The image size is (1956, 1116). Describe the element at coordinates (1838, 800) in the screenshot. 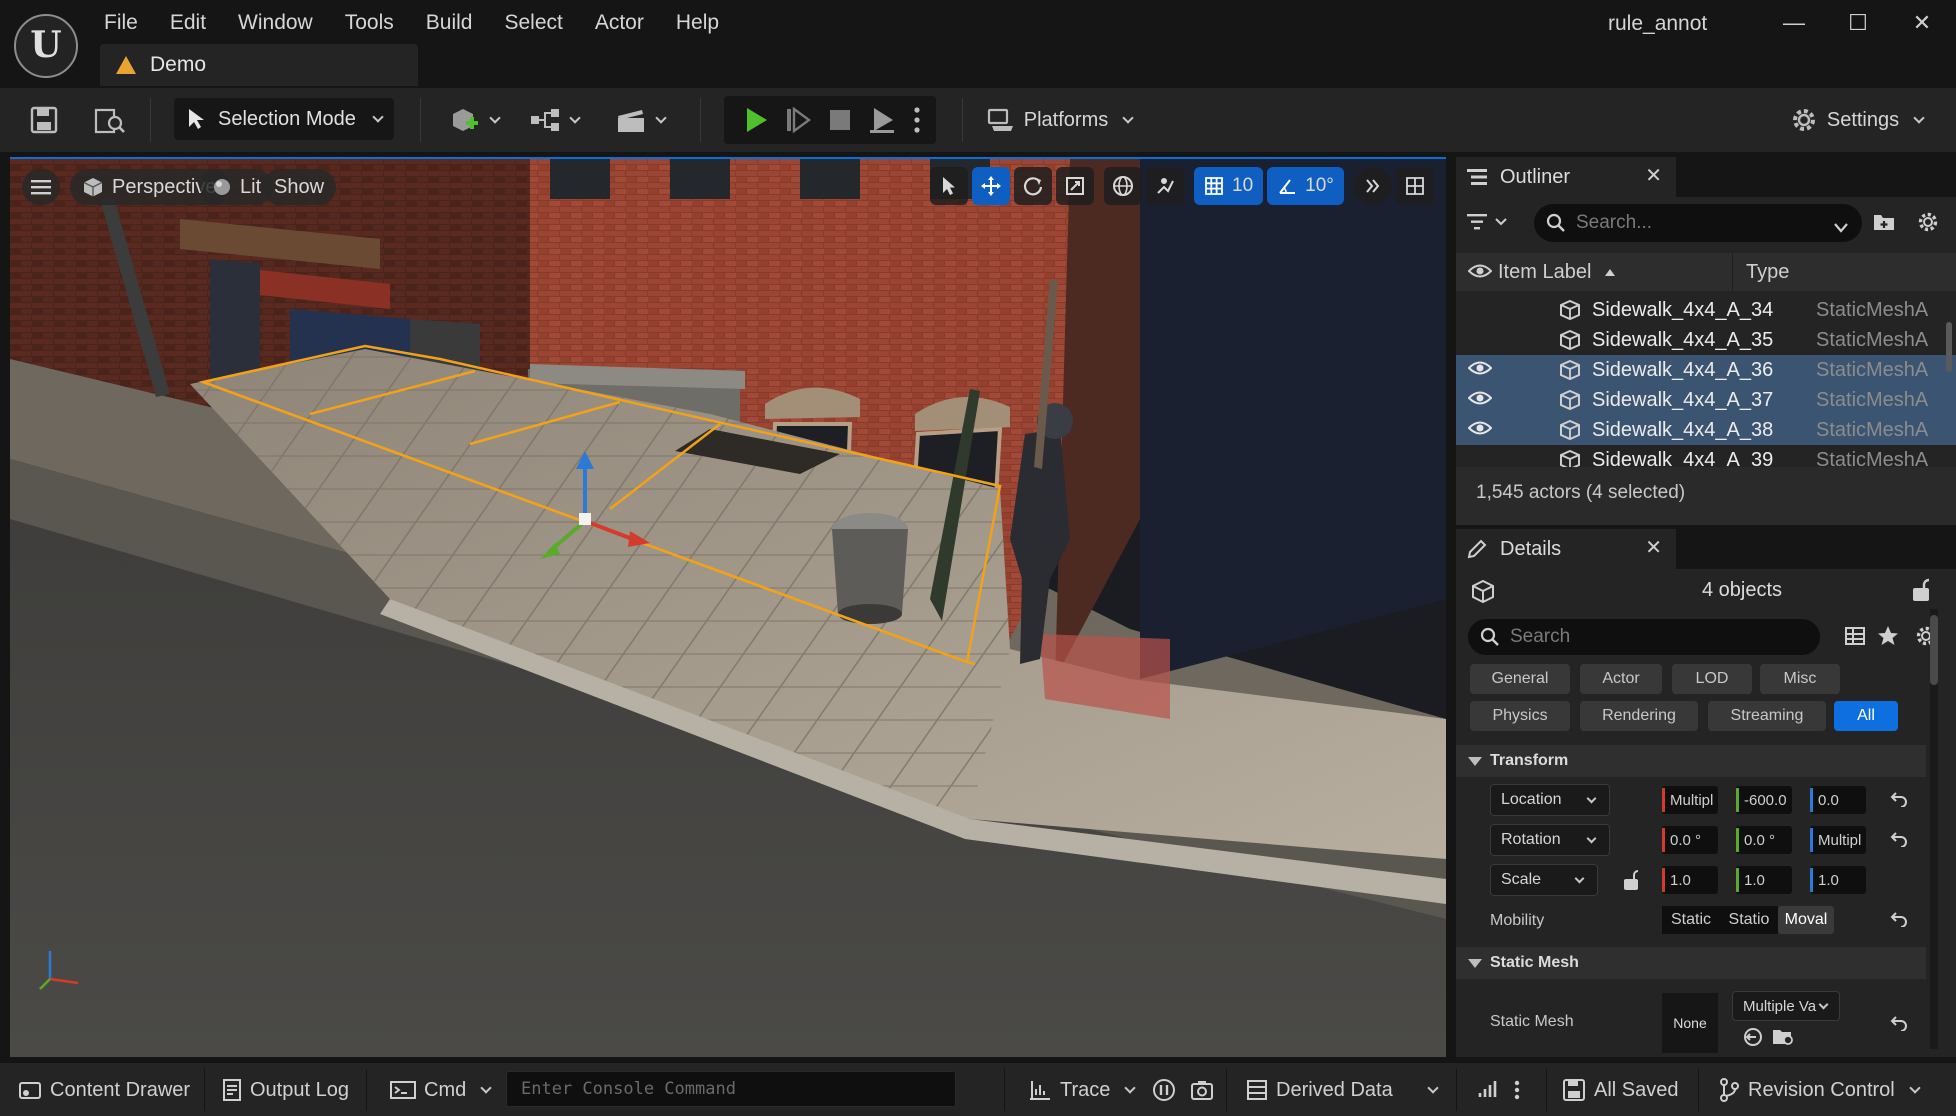

I see `location-z-field: 0.0` at that location.